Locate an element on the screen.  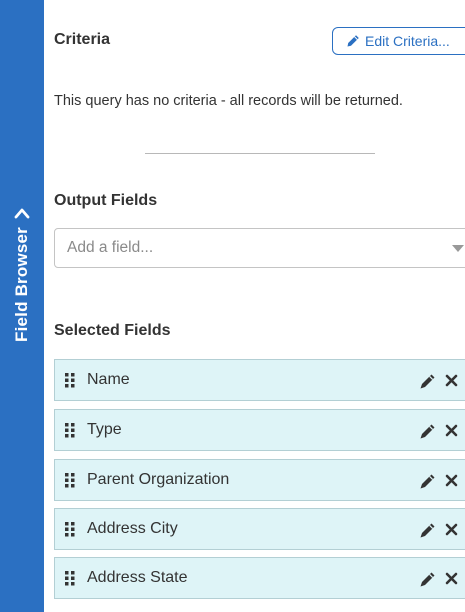
field-label: Address City is located at coordinates (132, 528).